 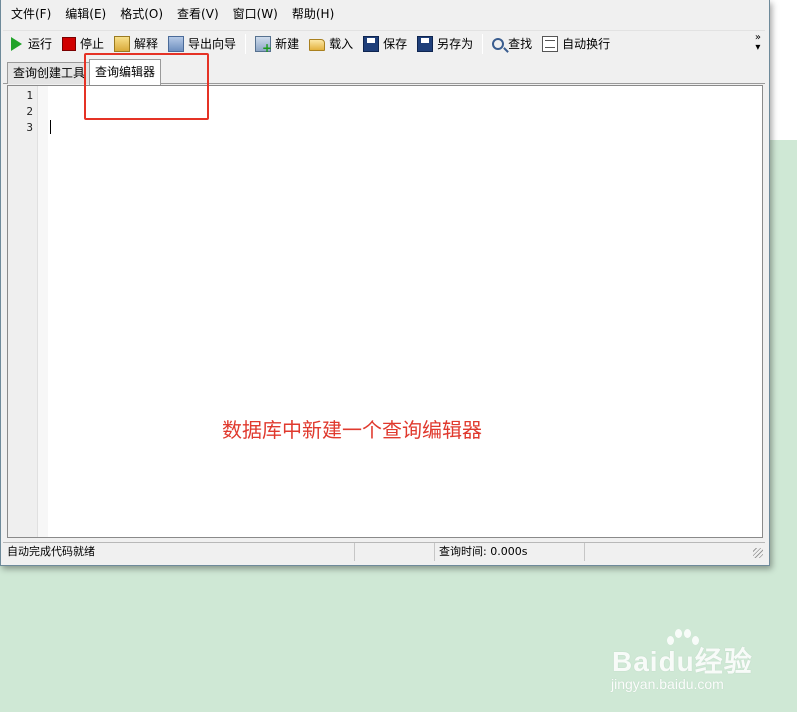 I want to click on play-icon, so click(x=16, y=43).